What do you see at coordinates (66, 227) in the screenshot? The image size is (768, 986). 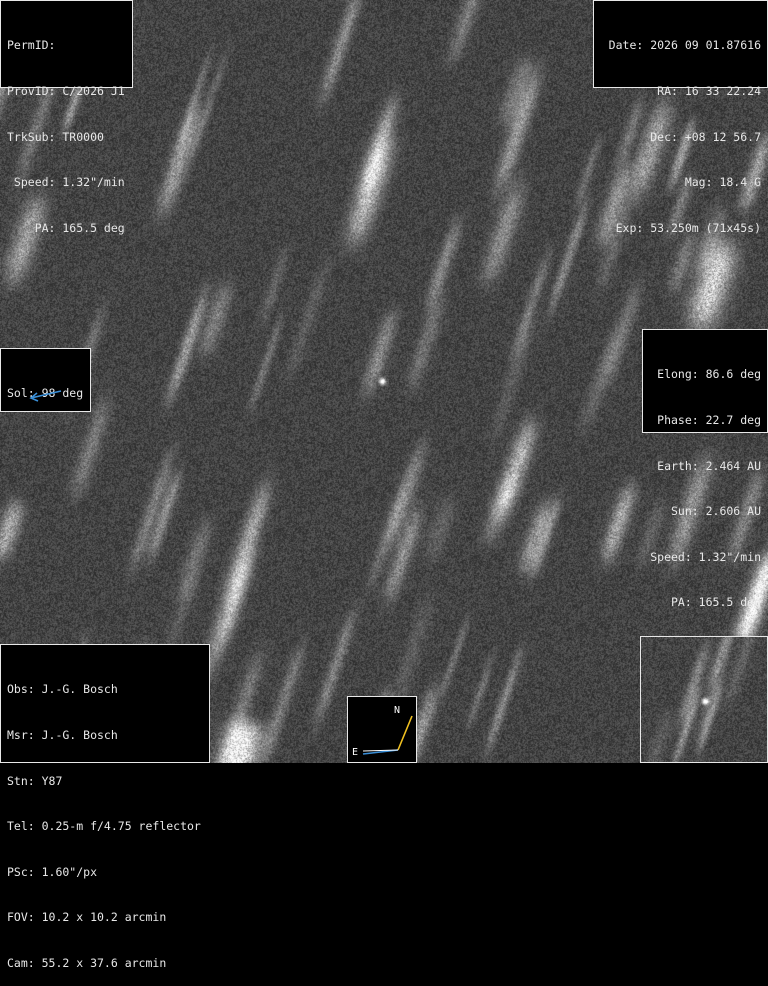 I see `pa-line: PA: 165.5 deg` at bounding box center [66, 227].